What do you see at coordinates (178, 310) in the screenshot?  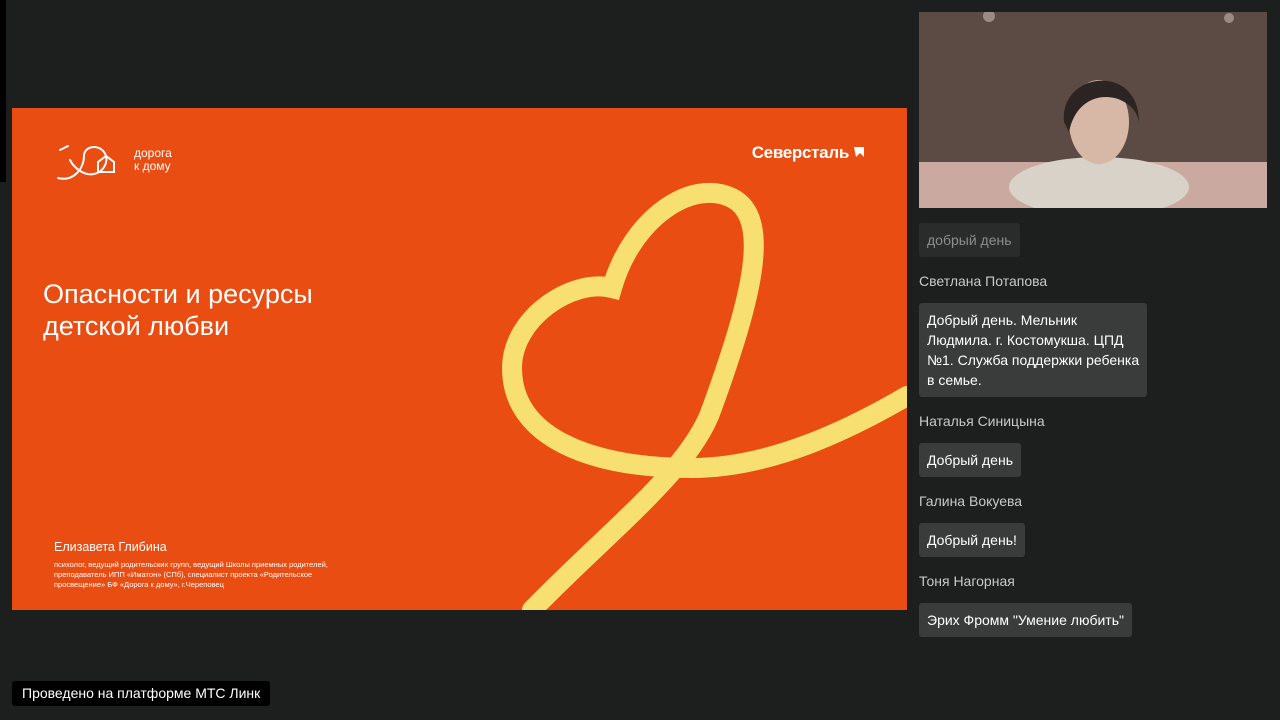 I see `slide-title: Опасности и ресурсы детской любви` at bounding box center [178, 310].